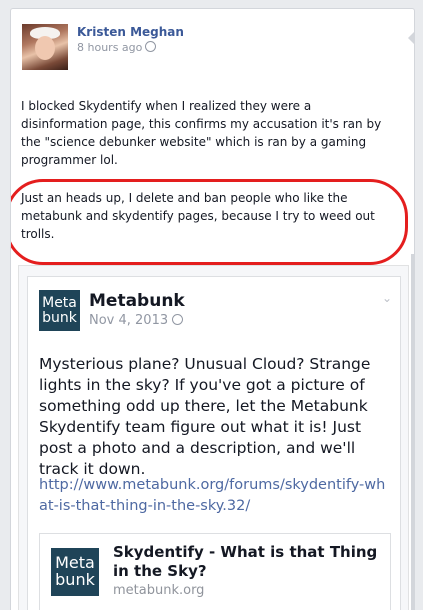 Image resolution: width=423 pixels, height=610 pixels. What do you see at coordinates (209, 222) in the screenshot?
I see `red-annotation-ellipse` at bounding box center [209, 222].